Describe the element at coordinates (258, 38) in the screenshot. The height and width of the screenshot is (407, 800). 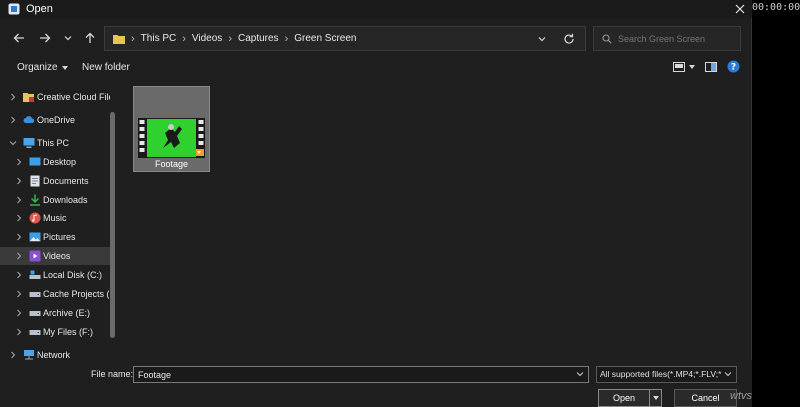
I see `breadcrumb-captures: Captures` at that location.